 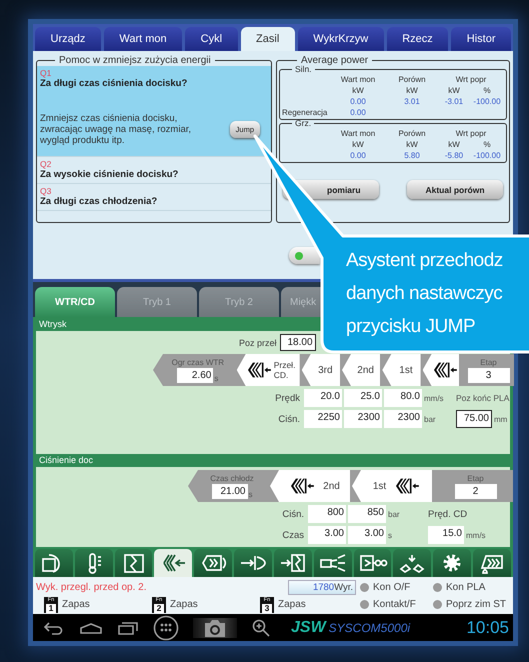 I want to click on nozzle-spray-icon, so click(x=333, y=563).